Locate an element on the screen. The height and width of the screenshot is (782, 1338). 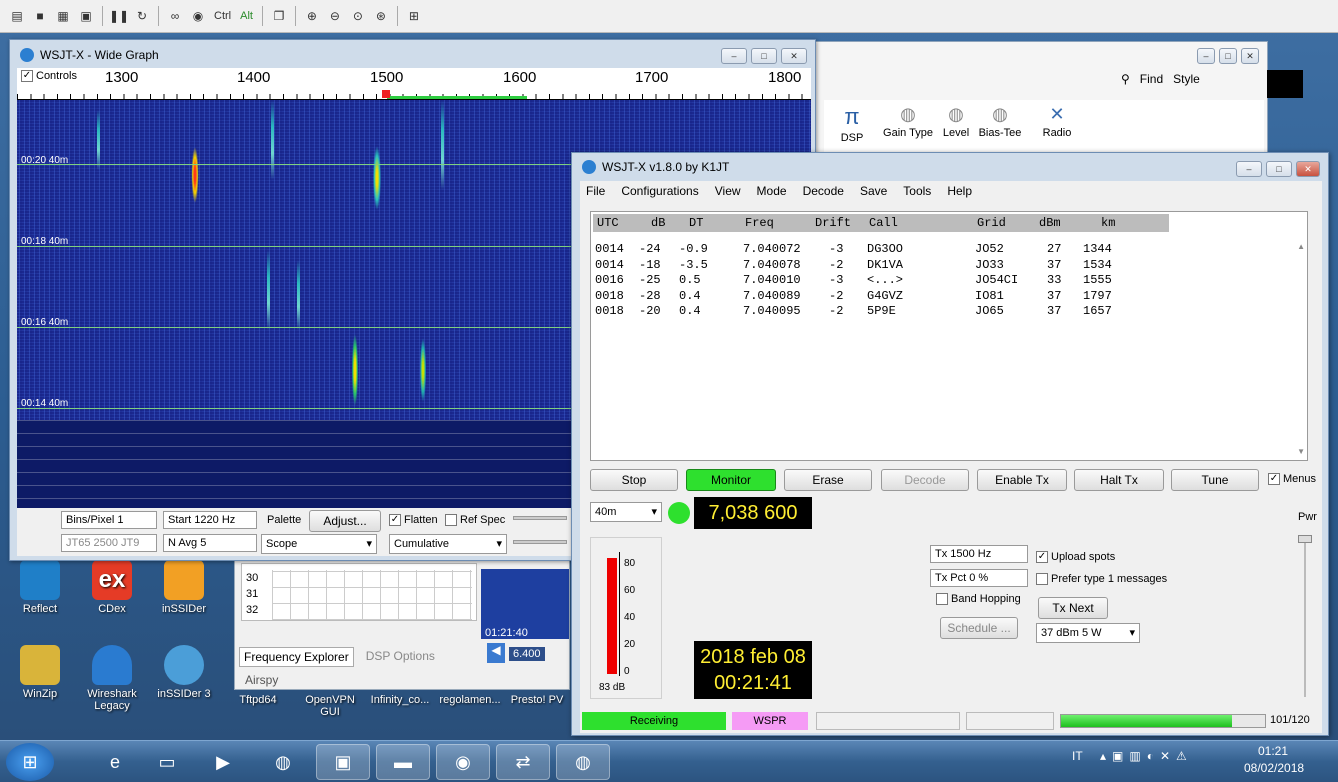
pause-icon: ❚❚ is located at coordinates (119, 16).